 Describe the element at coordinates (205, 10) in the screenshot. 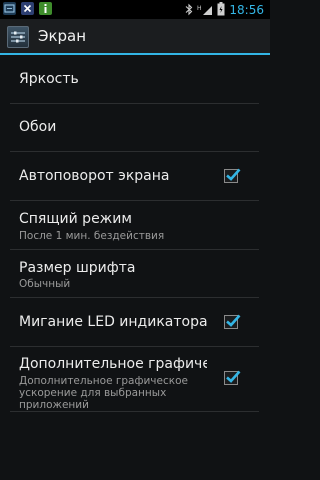

I see `signal-h-icon: H` at that location.